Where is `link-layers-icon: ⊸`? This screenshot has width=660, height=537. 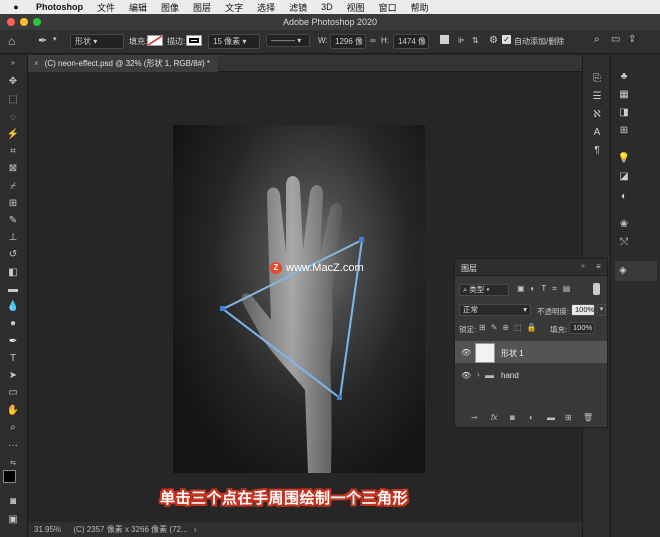
link-layers-icon: ⊸ is located at coordinates (474, 417).